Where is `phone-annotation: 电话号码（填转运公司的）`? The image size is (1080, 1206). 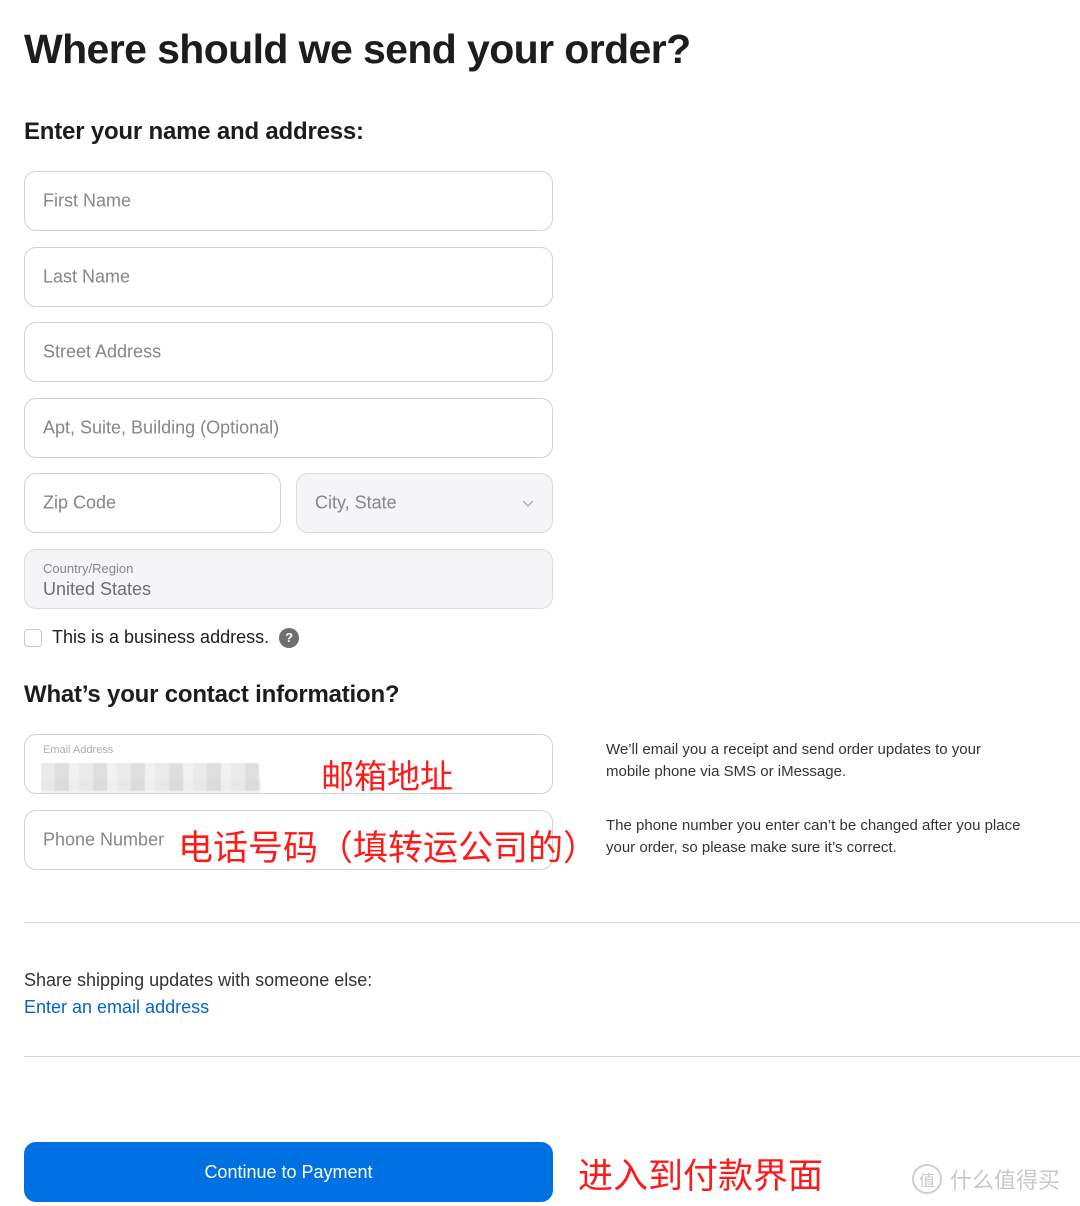
phone-annotation: 电话号码（填转运公司的） is located at coordinates (388, 849).